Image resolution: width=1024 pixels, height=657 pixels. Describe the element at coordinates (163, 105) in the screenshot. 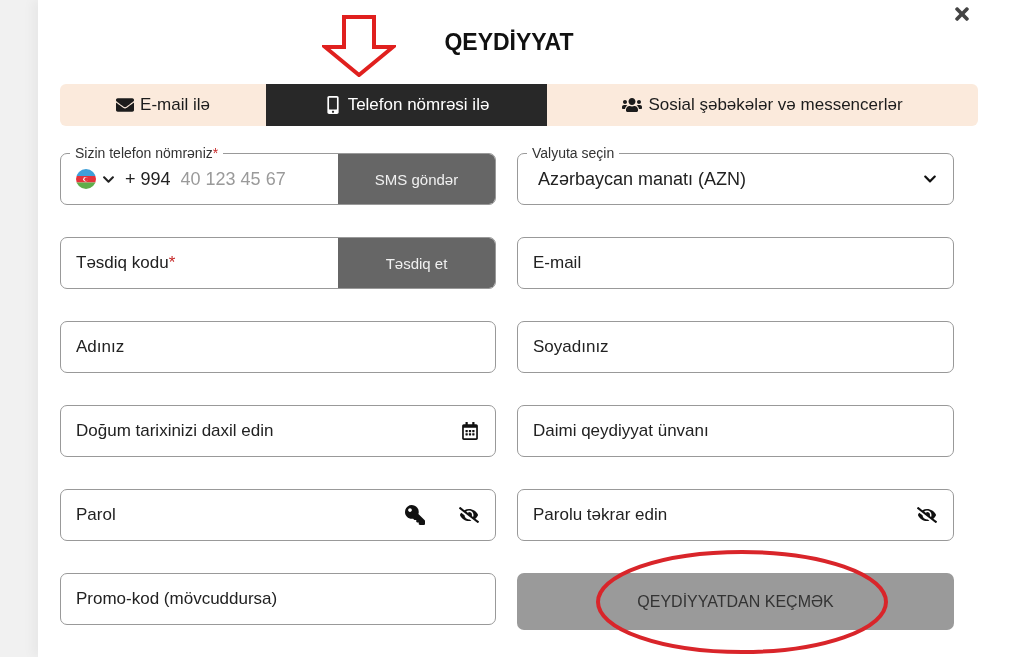

I see `tab: E-mail ilə` at that location.